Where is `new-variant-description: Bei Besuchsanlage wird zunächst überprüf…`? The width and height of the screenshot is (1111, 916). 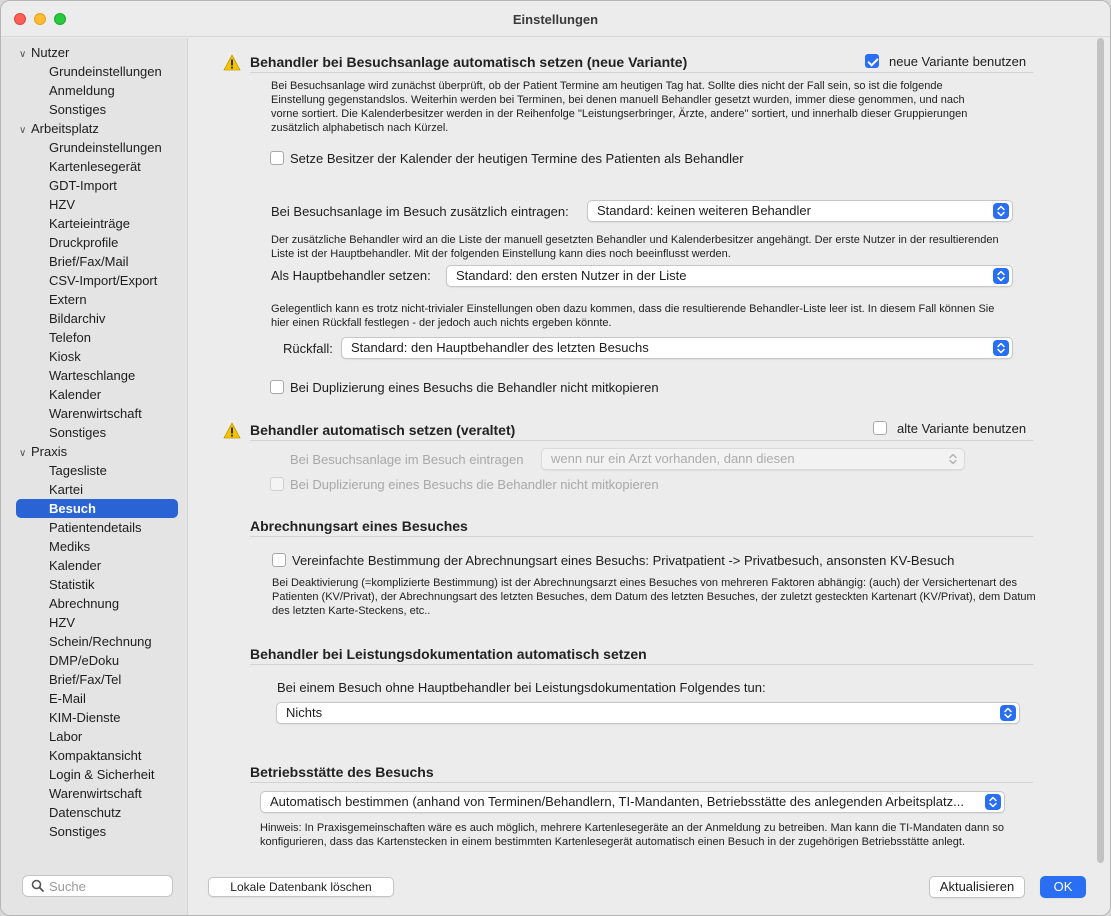
new-variant-description: Bei Besuchsanlage wird zunächst überprüf… is located at coordinates (619, 107).